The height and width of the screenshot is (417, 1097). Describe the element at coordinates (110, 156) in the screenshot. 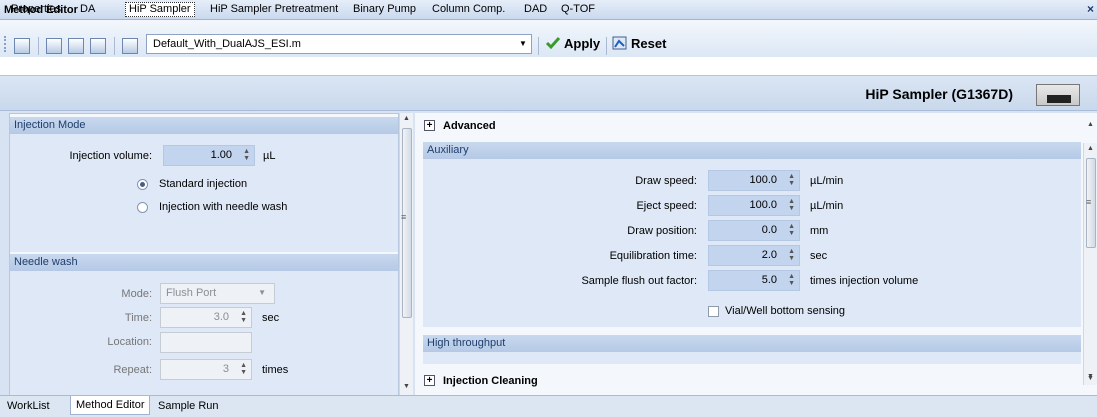

I see `injection-volume-label: Injection volume:` at that location.